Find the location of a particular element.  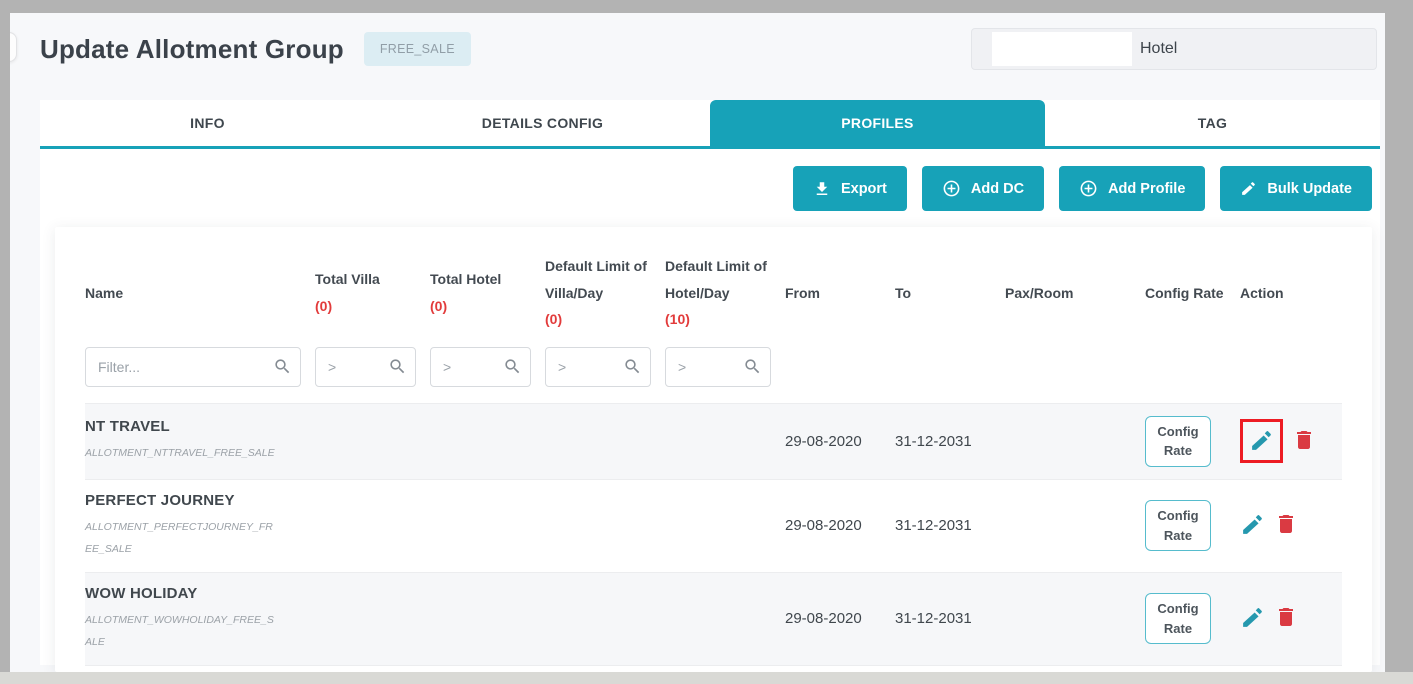

window-frame-bottom is located at coordinates (706, 678).